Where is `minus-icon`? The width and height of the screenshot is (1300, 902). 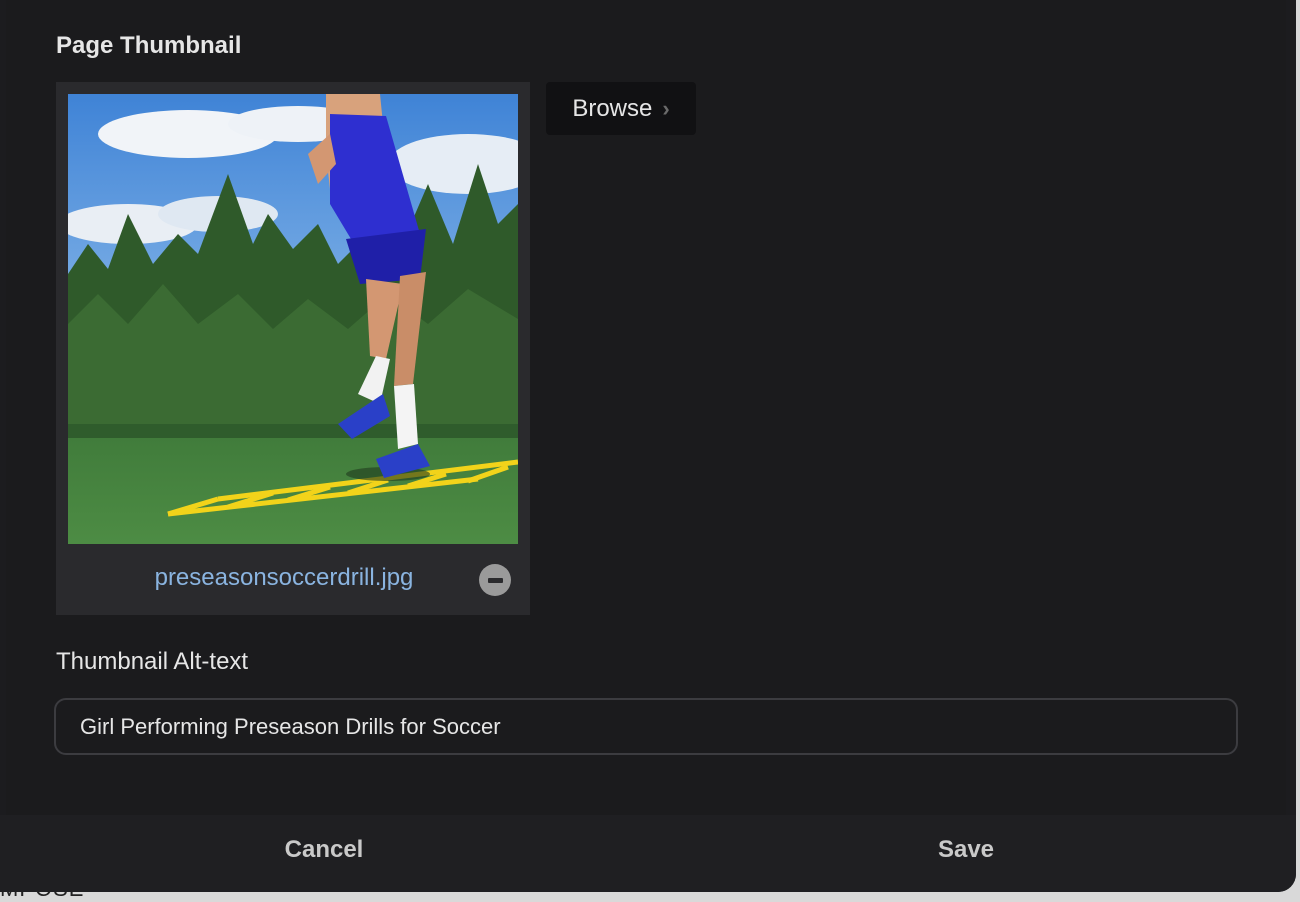 minus-icon is located at coordinates (495, 580).